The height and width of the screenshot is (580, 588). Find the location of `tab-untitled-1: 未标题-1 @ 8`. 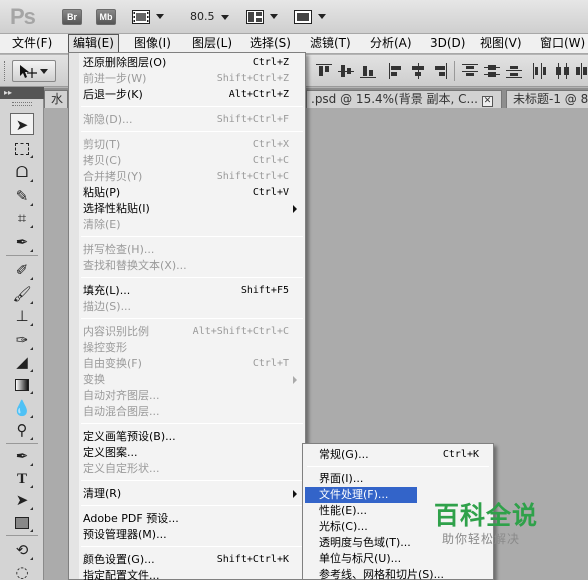

tab-untitled-1: 未标题-1 @ 8 is located at coordinates (547, 99).